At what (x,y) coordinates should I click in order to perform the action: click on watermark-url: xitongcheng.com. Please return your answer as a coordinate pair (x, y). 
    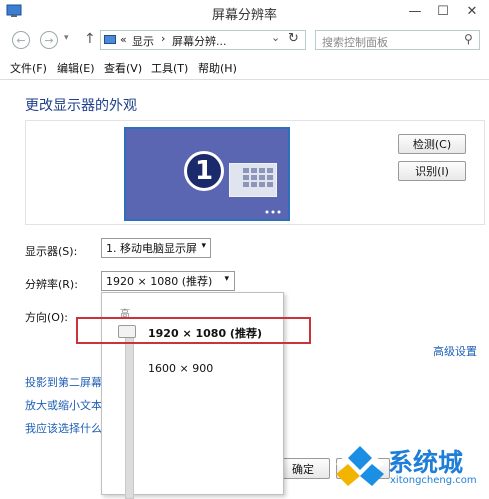
    Looking at the image, I should click on (433, 480).